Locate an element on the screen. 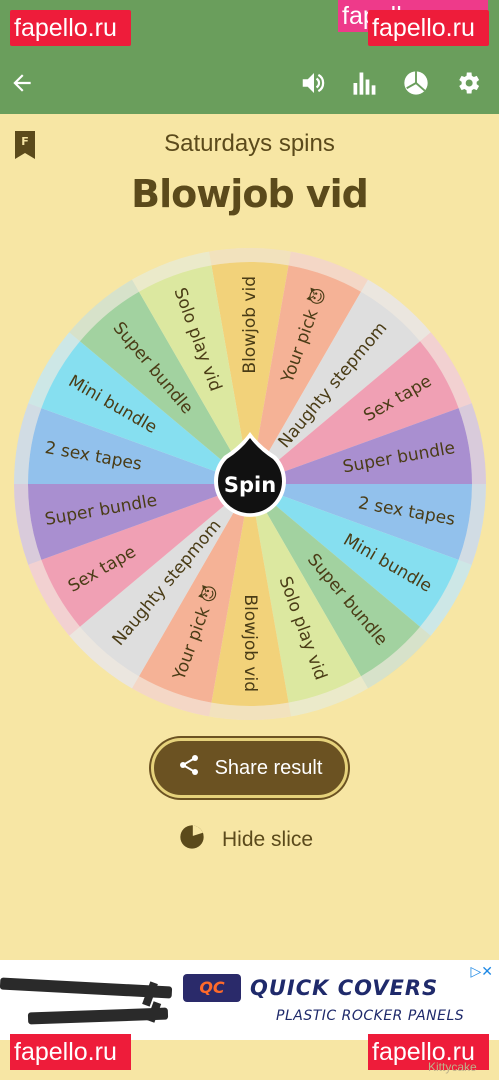 The image size is (499, 1080). ad-logo: QC is located at coordinates (212, 988).